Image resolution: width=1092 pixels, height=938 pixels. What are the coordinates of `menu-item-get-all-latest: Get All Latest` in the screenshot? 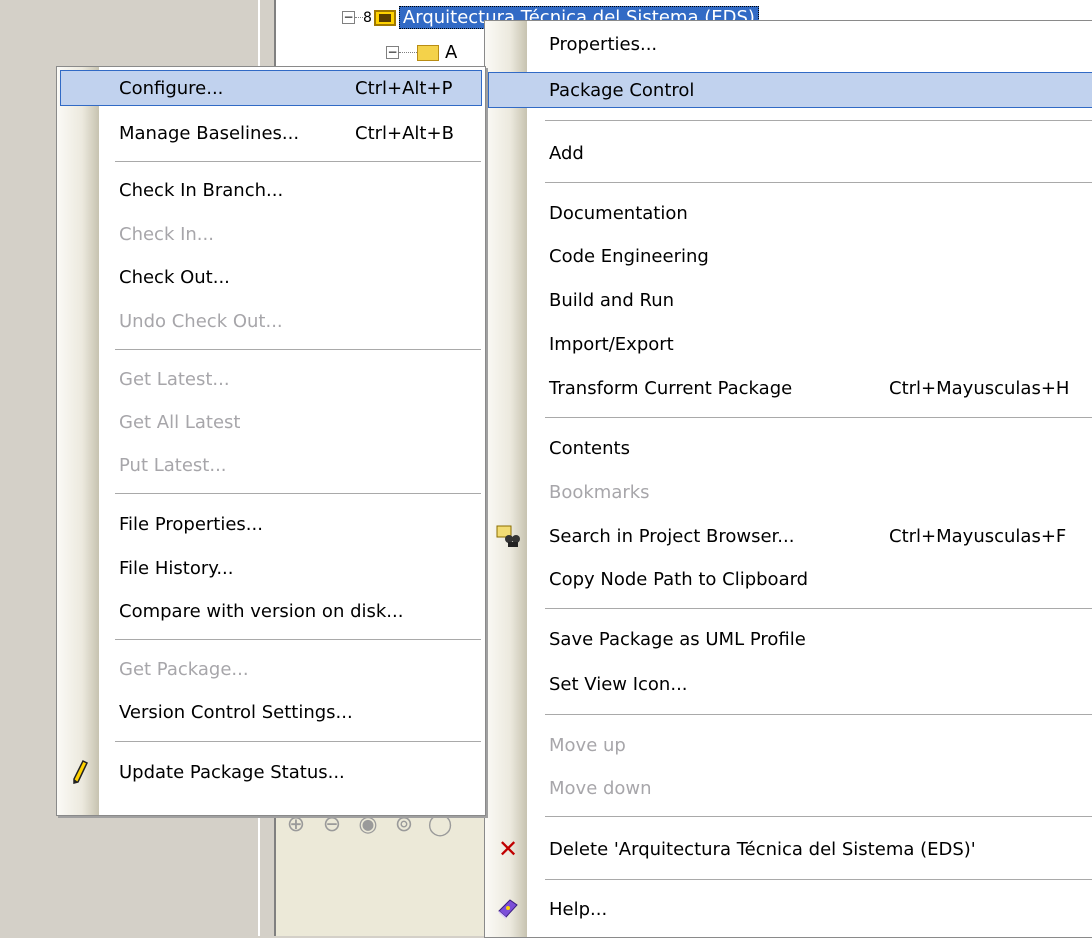 It's located at (271, 422).